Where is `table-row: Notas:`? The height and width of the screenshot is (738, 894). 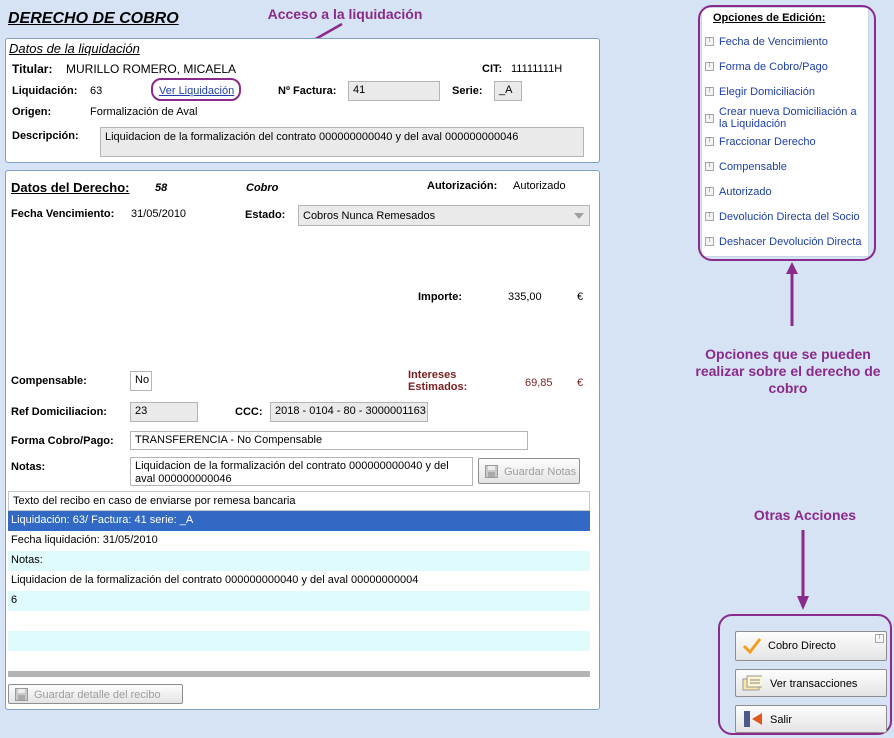
table-row: Notas: is located at coordinates (299, 561).